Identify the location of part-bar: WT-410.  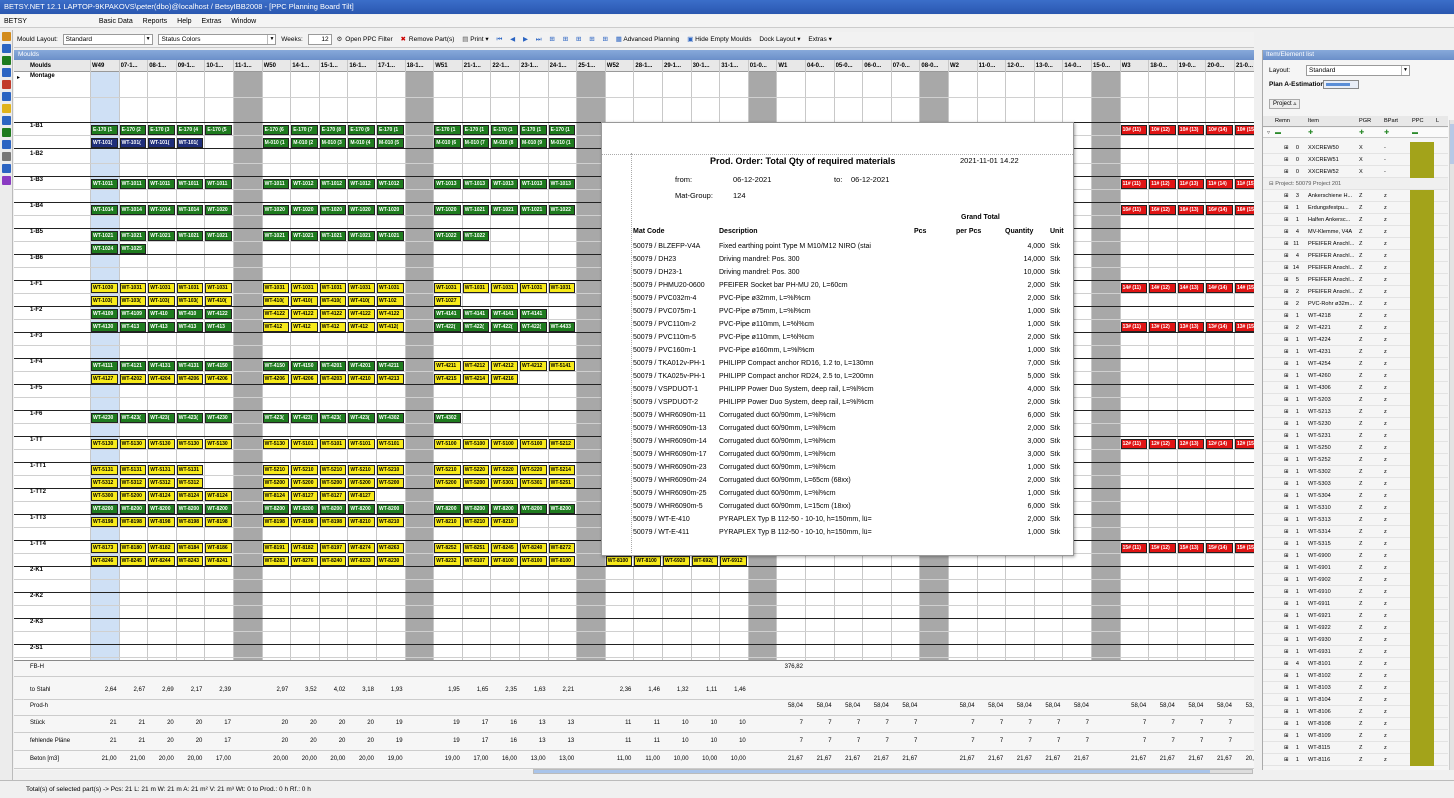
(161, 314).